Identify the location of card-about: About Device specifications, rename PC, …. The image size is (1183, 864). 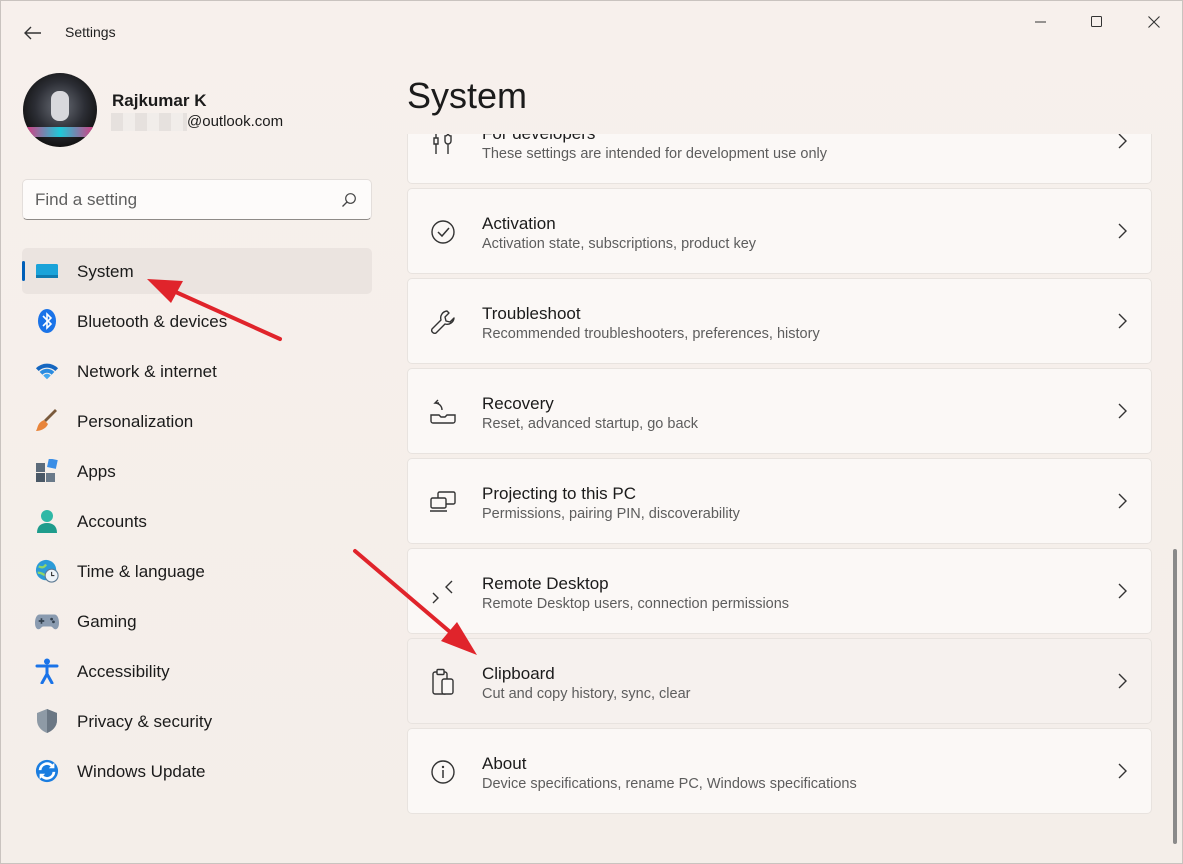
(779, 771).